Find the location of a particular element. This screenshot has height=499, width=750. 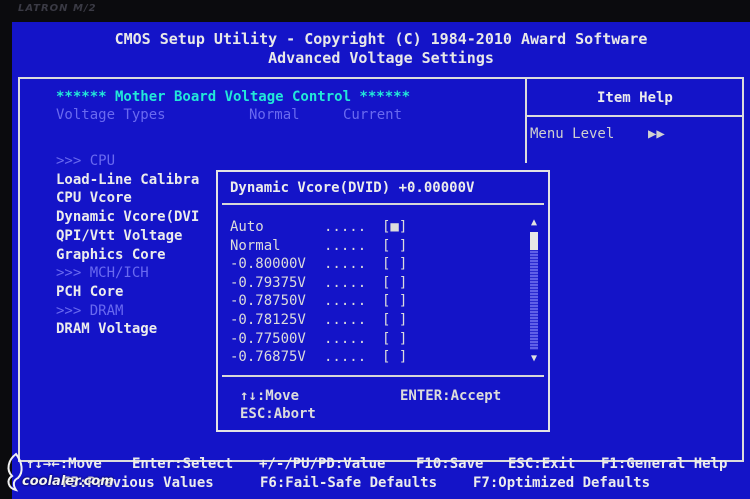

menu-level-label: Menu Level is located at coordinates (572, 134).